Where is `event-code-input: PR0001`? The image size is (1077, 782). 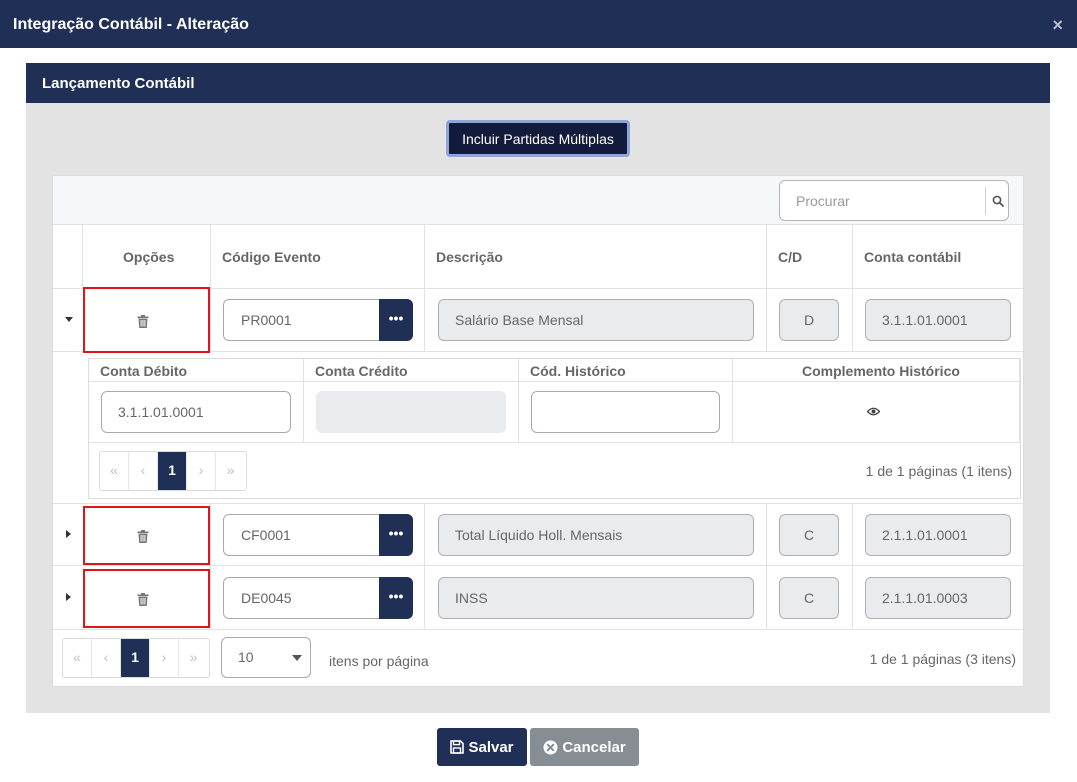 event-code-input: PR0001 is located at coordinates (301, 320).